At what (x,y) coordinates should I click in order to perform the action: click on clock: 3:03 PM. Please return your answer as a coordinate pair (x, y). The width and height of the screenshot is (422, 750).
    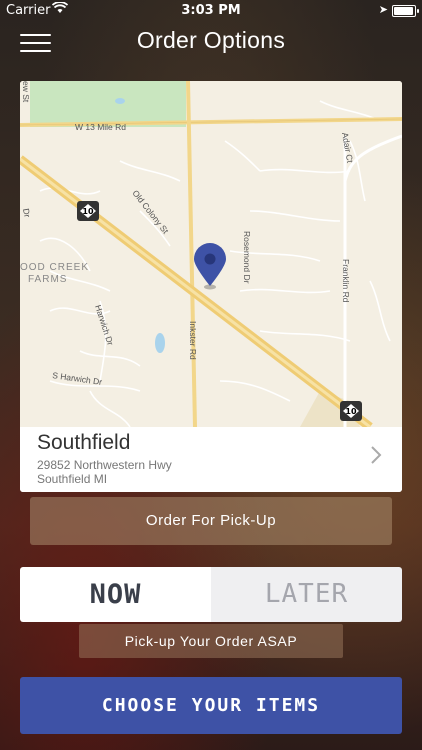
    Looking at the image, I should click on (211, 10).